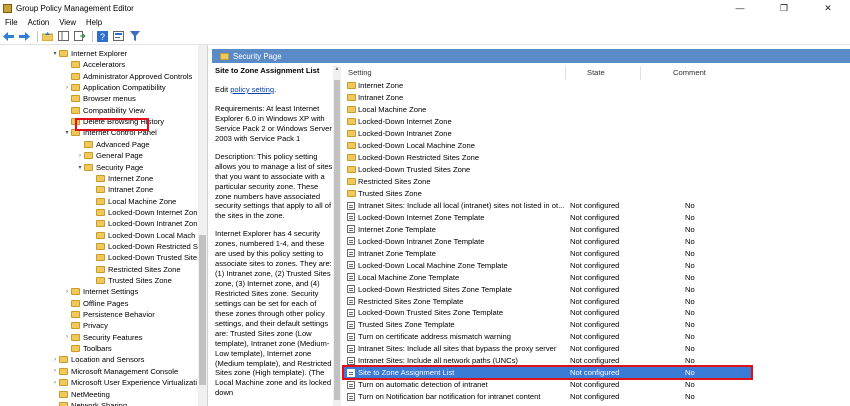 This screenshot has width=850, height=406. Describe the element at coordinates (120, 178) in the screenshot. I see `tree-item: Internet Zone` at that location.